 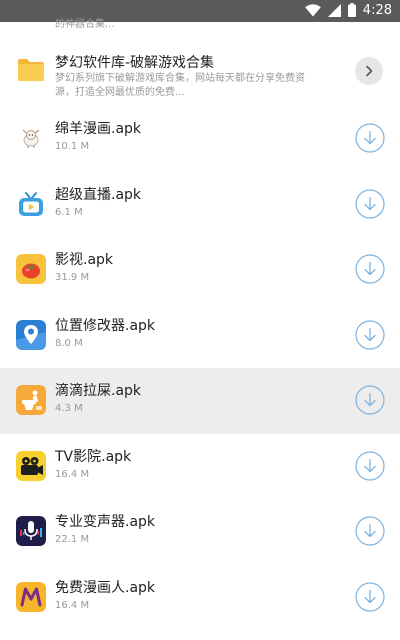 What do you see at coordinates (98, 129) in the screenshot?
I see `app-name: 绵羊漫画.apk` at bounding box center [98, 129].